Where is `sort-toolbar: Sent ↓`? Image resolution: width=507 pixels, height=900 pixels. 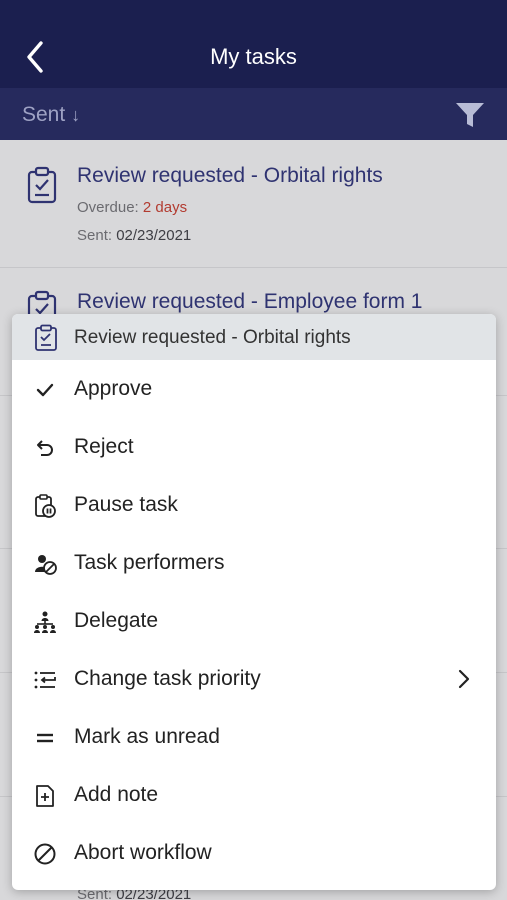
sort-toolbar: Sent ↓ is located at coordinates (253, 114).